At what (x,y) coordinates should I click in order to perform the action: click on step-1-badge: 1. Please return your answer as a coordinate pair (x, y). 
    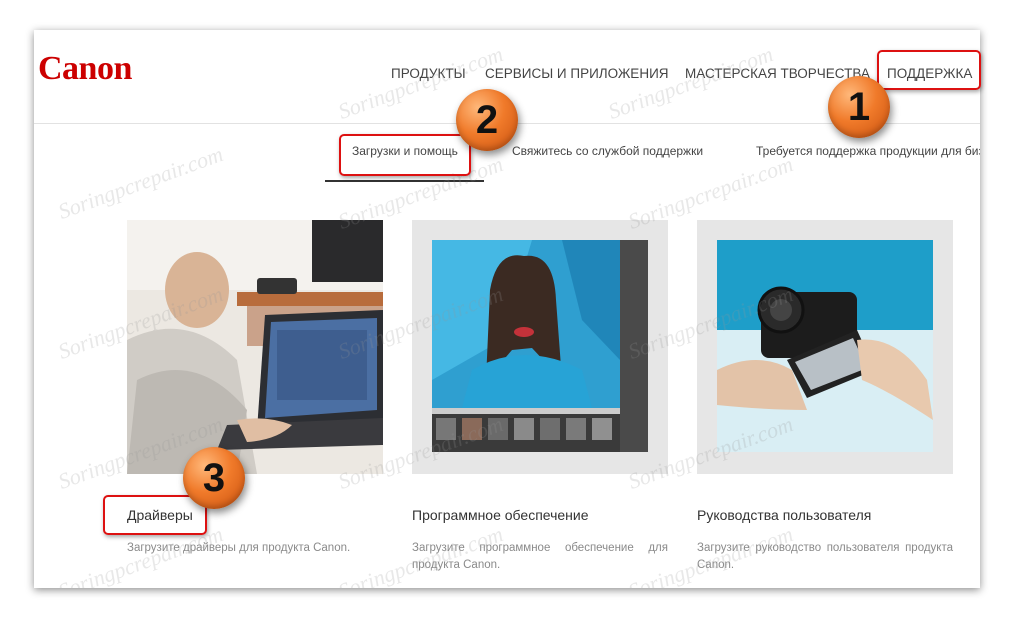
    Looking at the image, I should click on (859, 107).